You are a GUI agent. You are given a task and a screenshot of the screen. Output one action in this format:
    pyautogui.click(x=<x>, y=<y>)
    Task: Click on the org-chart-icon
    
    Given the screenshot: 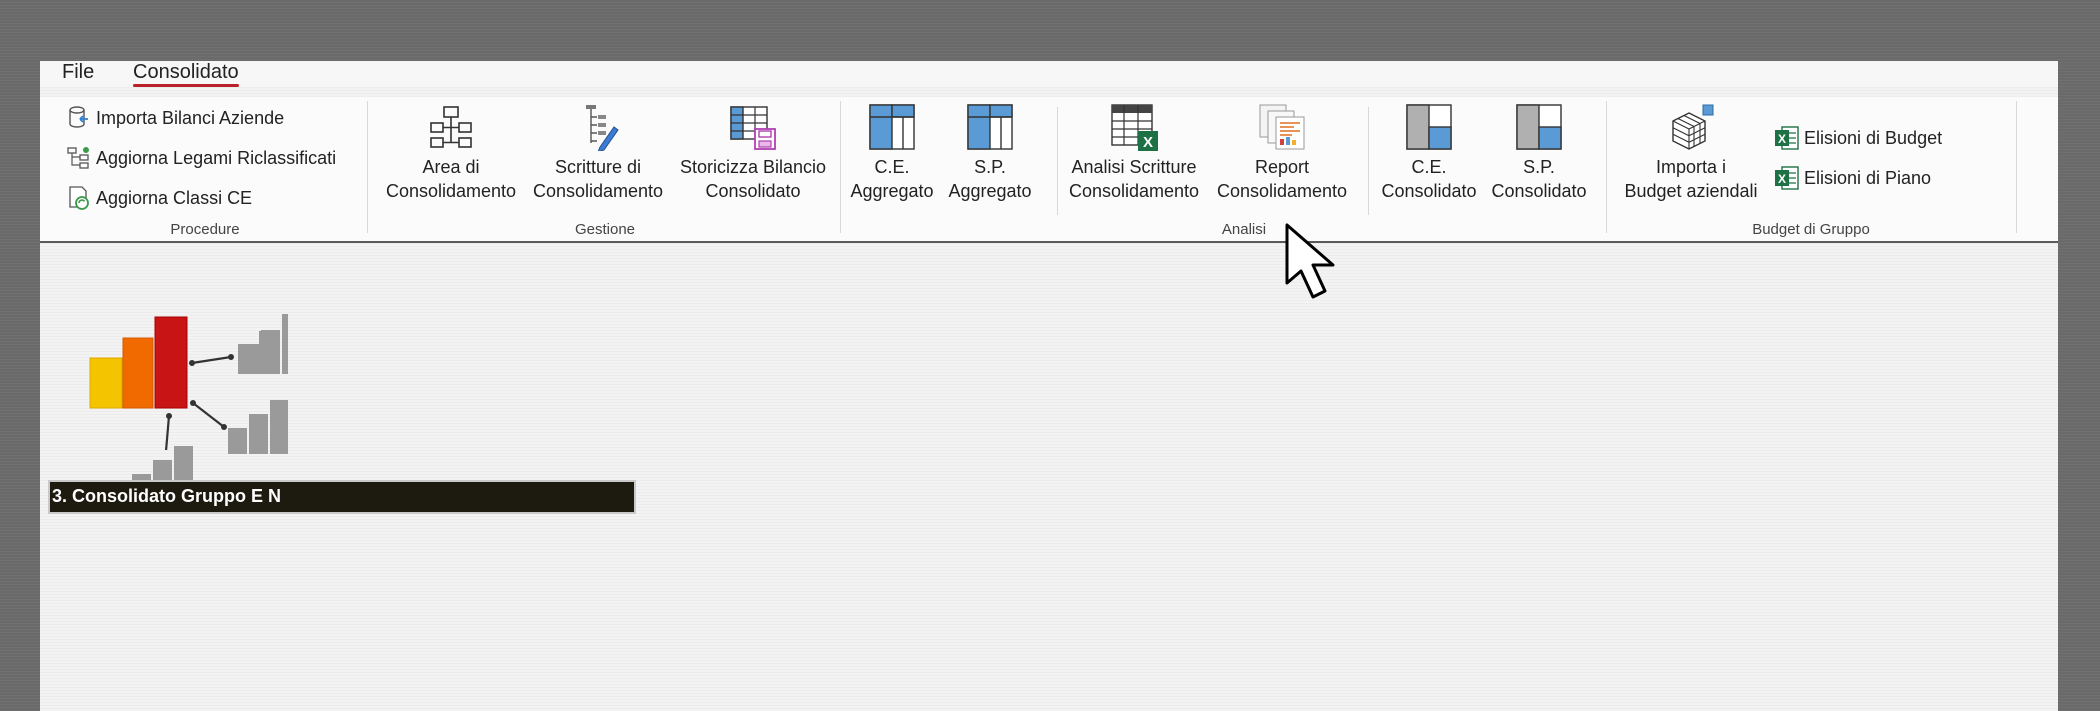 What is the action you would take?
    pyautogui.click(x=451, y=127)
    